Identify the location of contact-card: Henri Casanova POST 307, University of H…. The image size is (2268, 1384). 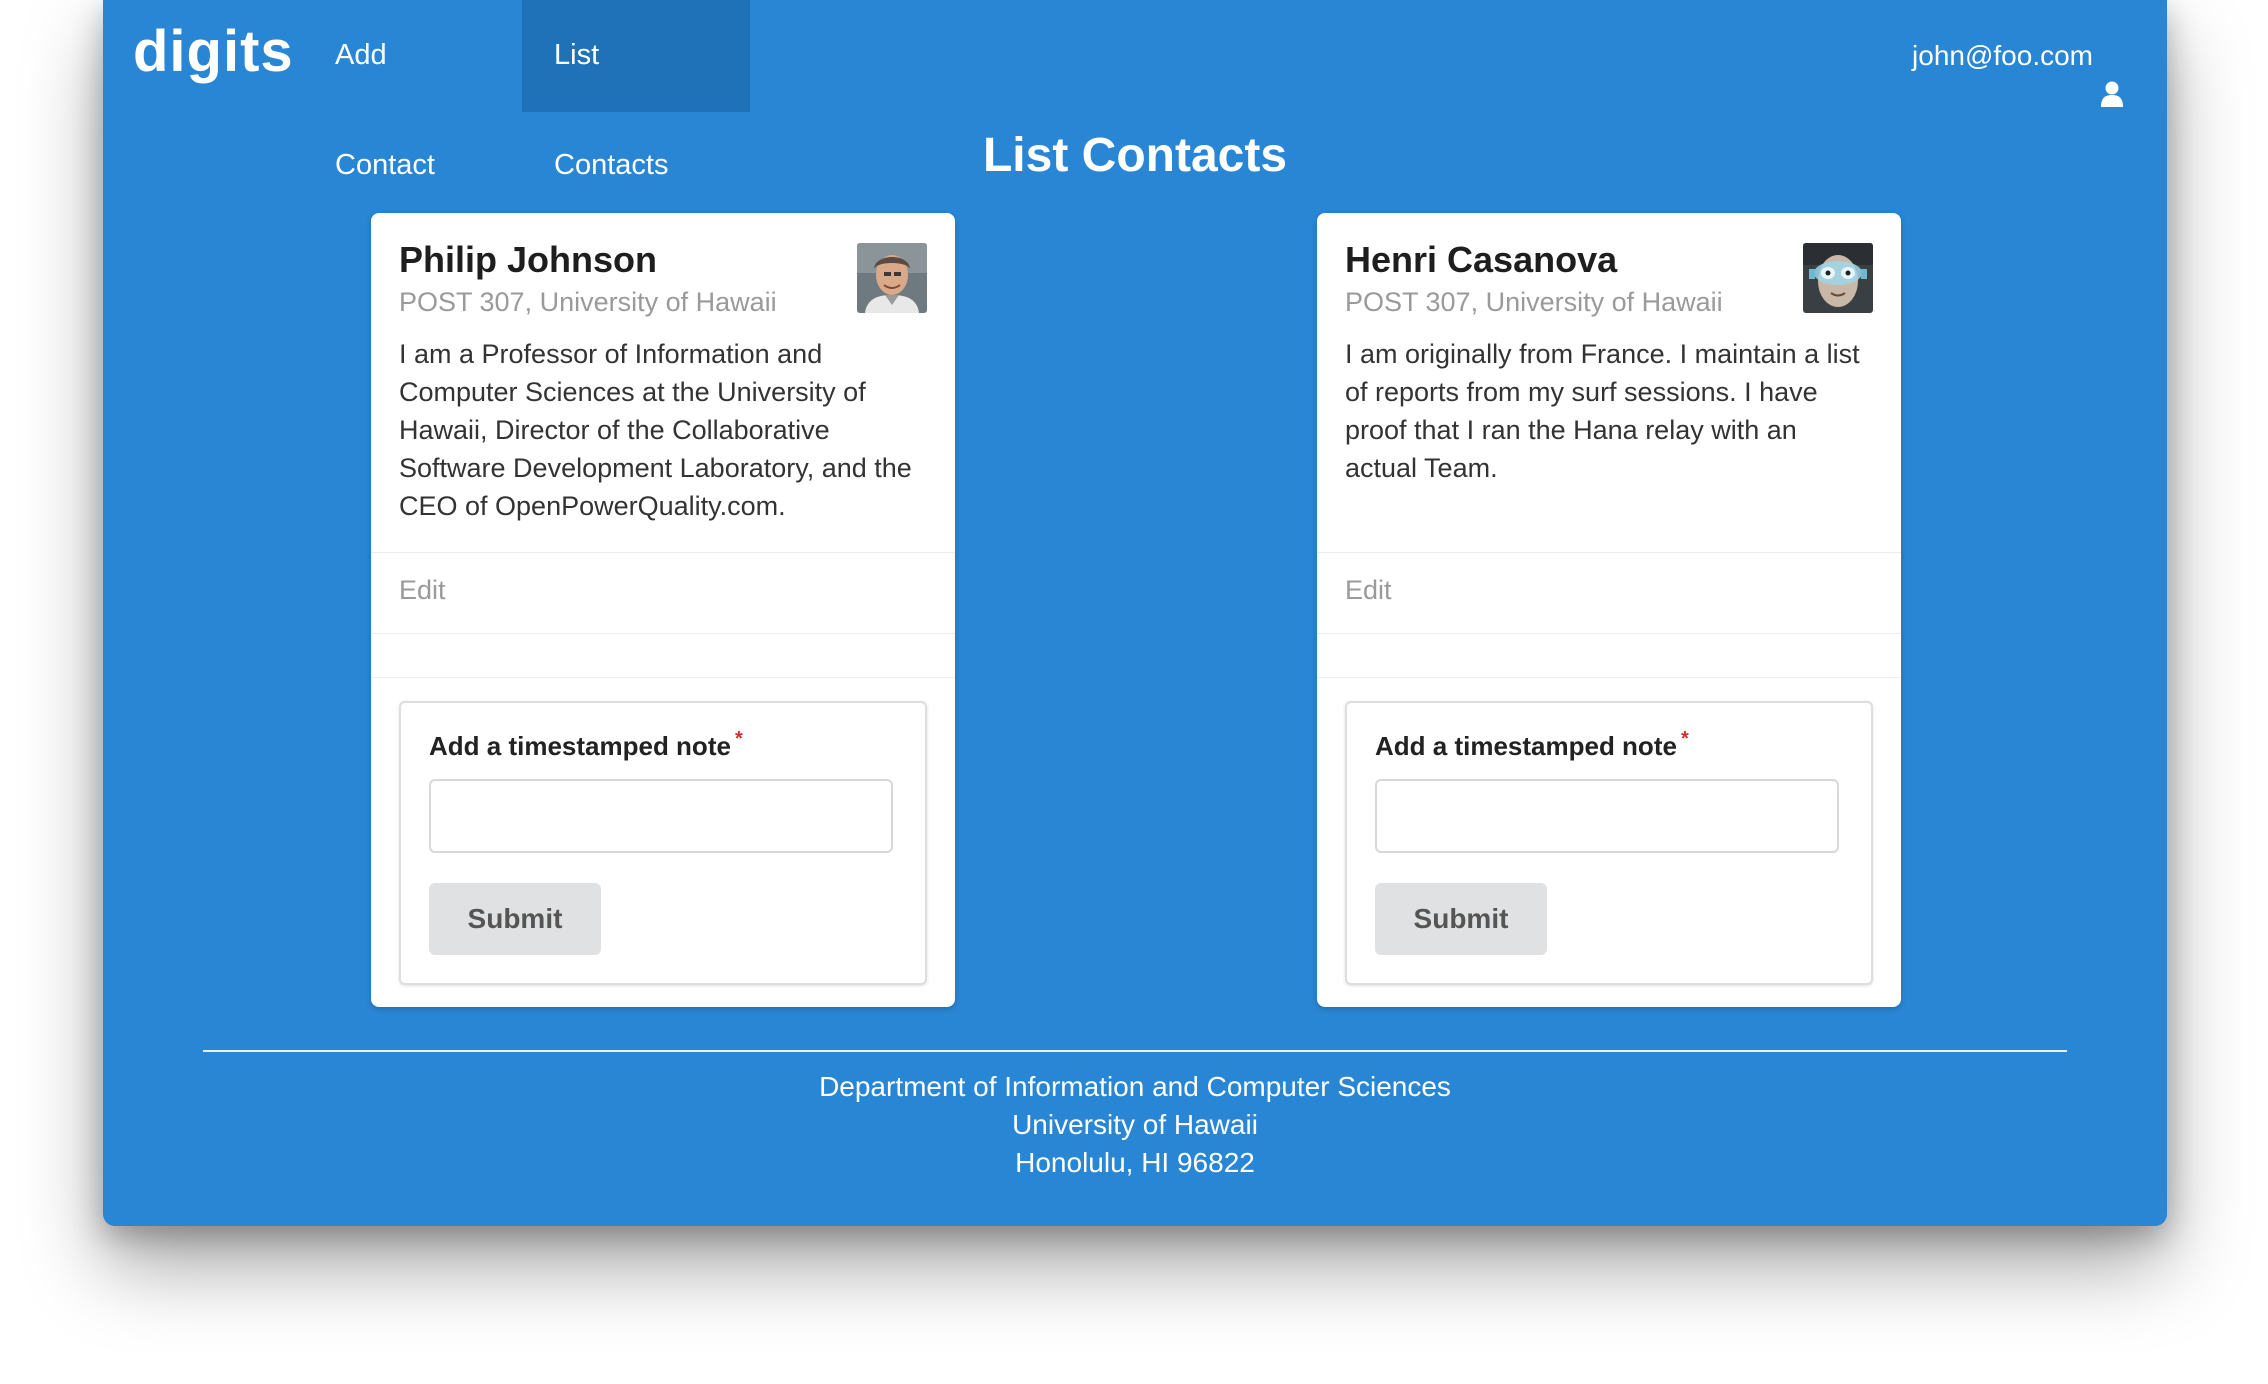
(1609, 610).